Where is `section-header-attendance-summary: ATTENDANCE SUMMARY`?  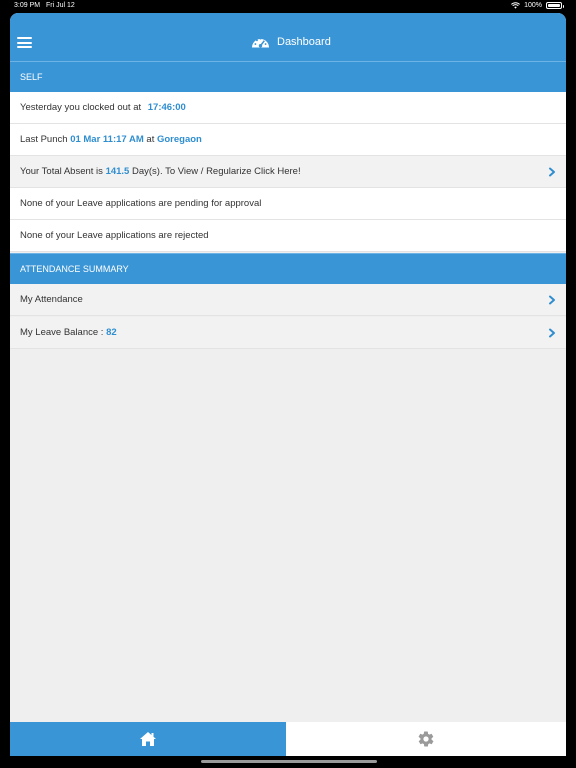 section-header-attendance-summary: ATTENDANCE SUMMARY is located at coordinates (288, 268).